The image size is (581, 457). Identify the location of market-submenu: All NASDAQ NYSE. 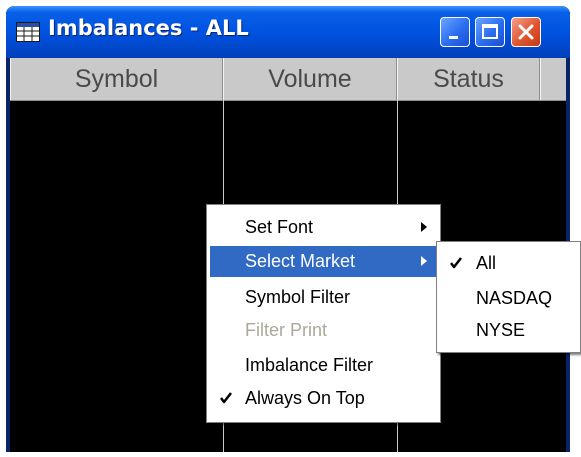
(508, 297).